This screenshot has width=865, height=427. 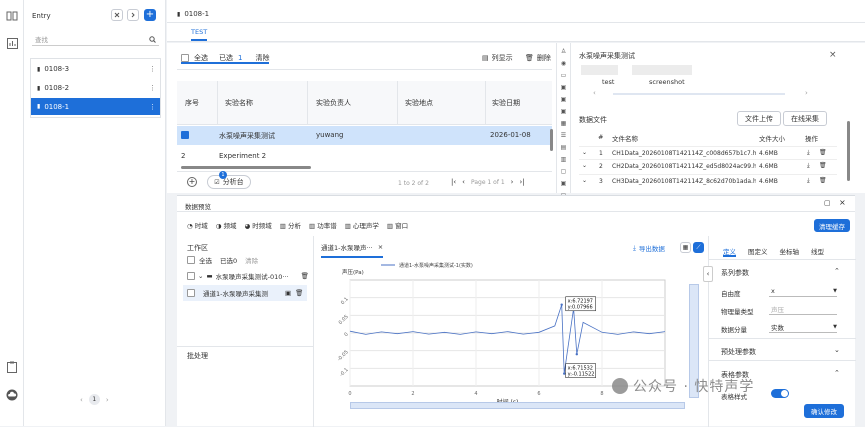 What do you see at coordinates (251, 260) in the screenshot?
I see `ws-clear-button: 清除` at bounding box center [251, 260].